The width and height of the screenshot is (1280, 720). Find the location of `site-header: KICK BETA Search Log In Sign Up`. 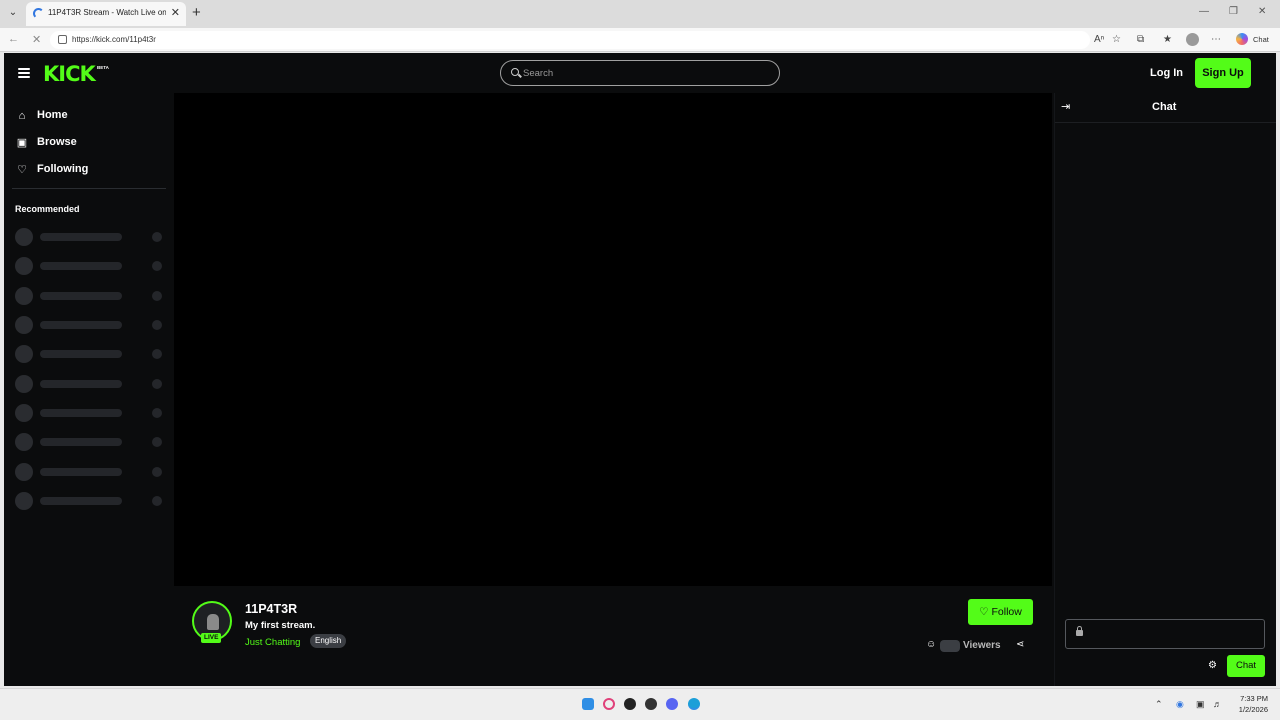

site-header: KICK BETA Search Log In Sign Up is located at coordinates (640, 73).